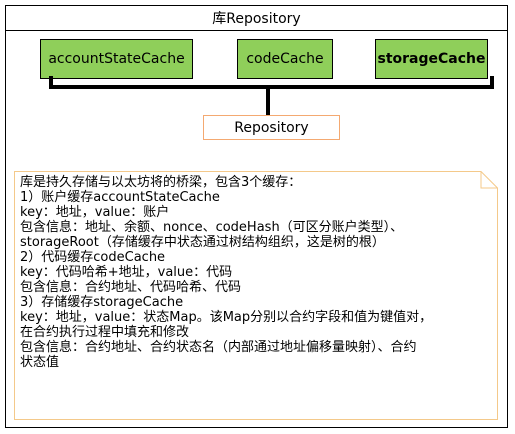 The height and width of the screenshot is (434, 515). I want to click on code-cache-node: codeCache, so click(285, 59).